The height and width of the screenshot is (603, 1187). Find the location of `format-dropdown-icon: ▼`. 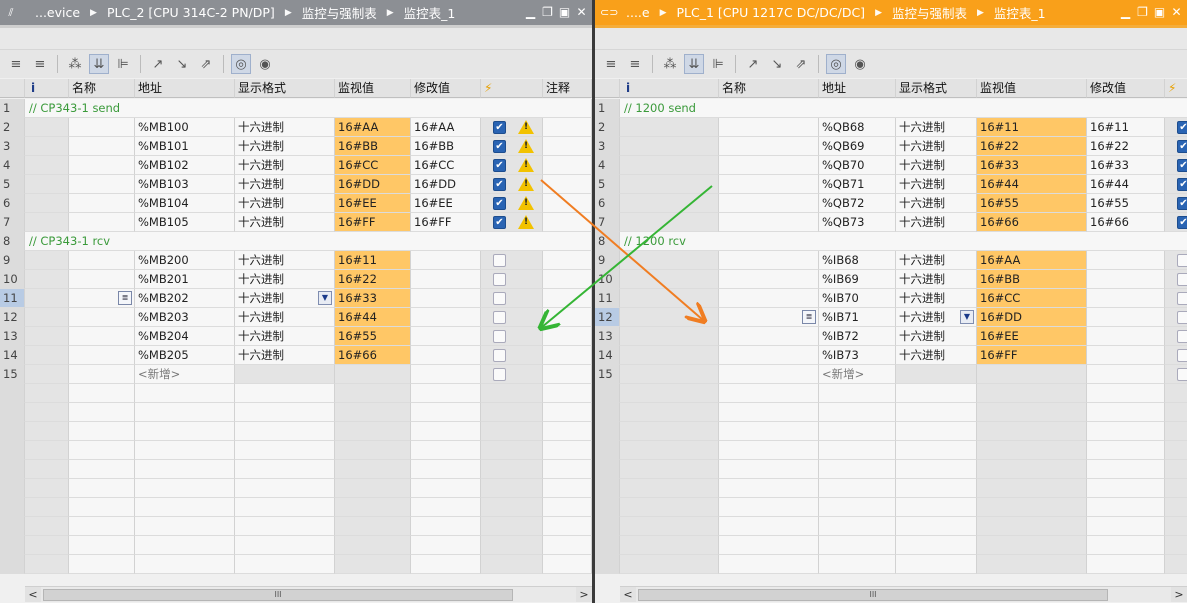

format-dropdown-icon: ▼ is located at coordinates (967, 317).